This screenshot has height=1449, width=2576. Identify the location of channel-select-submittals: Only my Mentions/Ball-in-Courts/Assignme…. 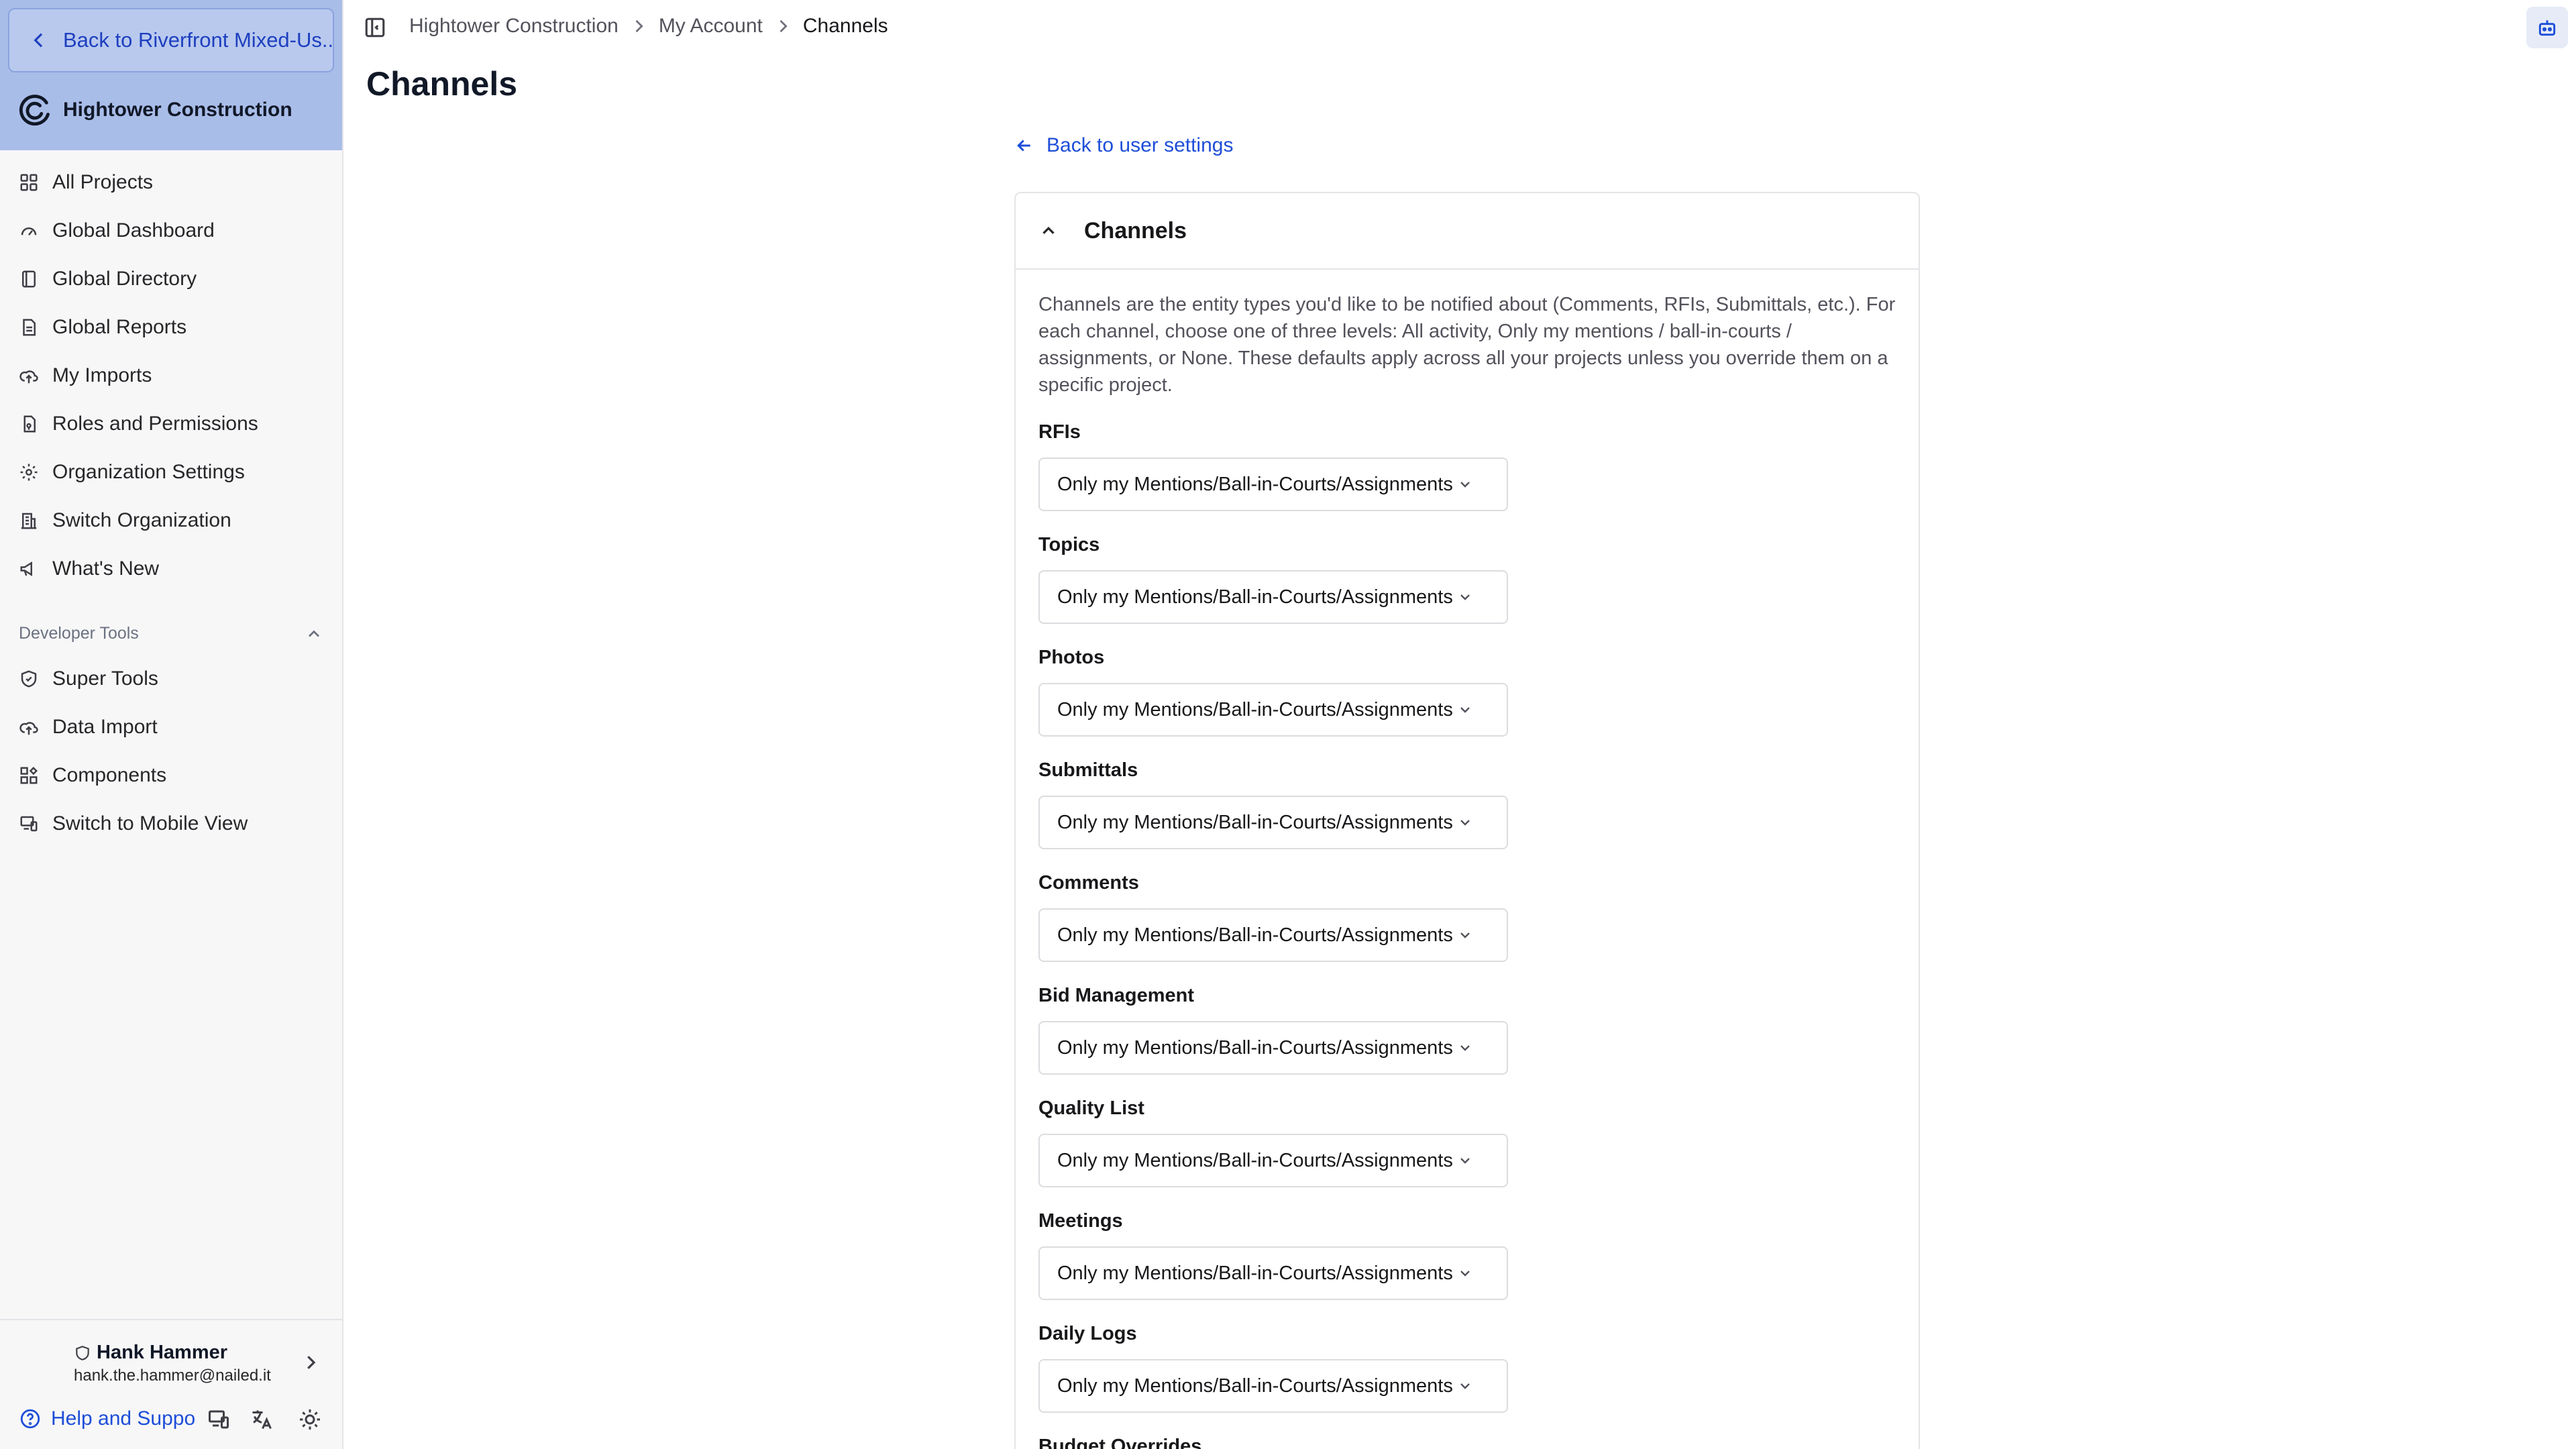
(1273, 822).